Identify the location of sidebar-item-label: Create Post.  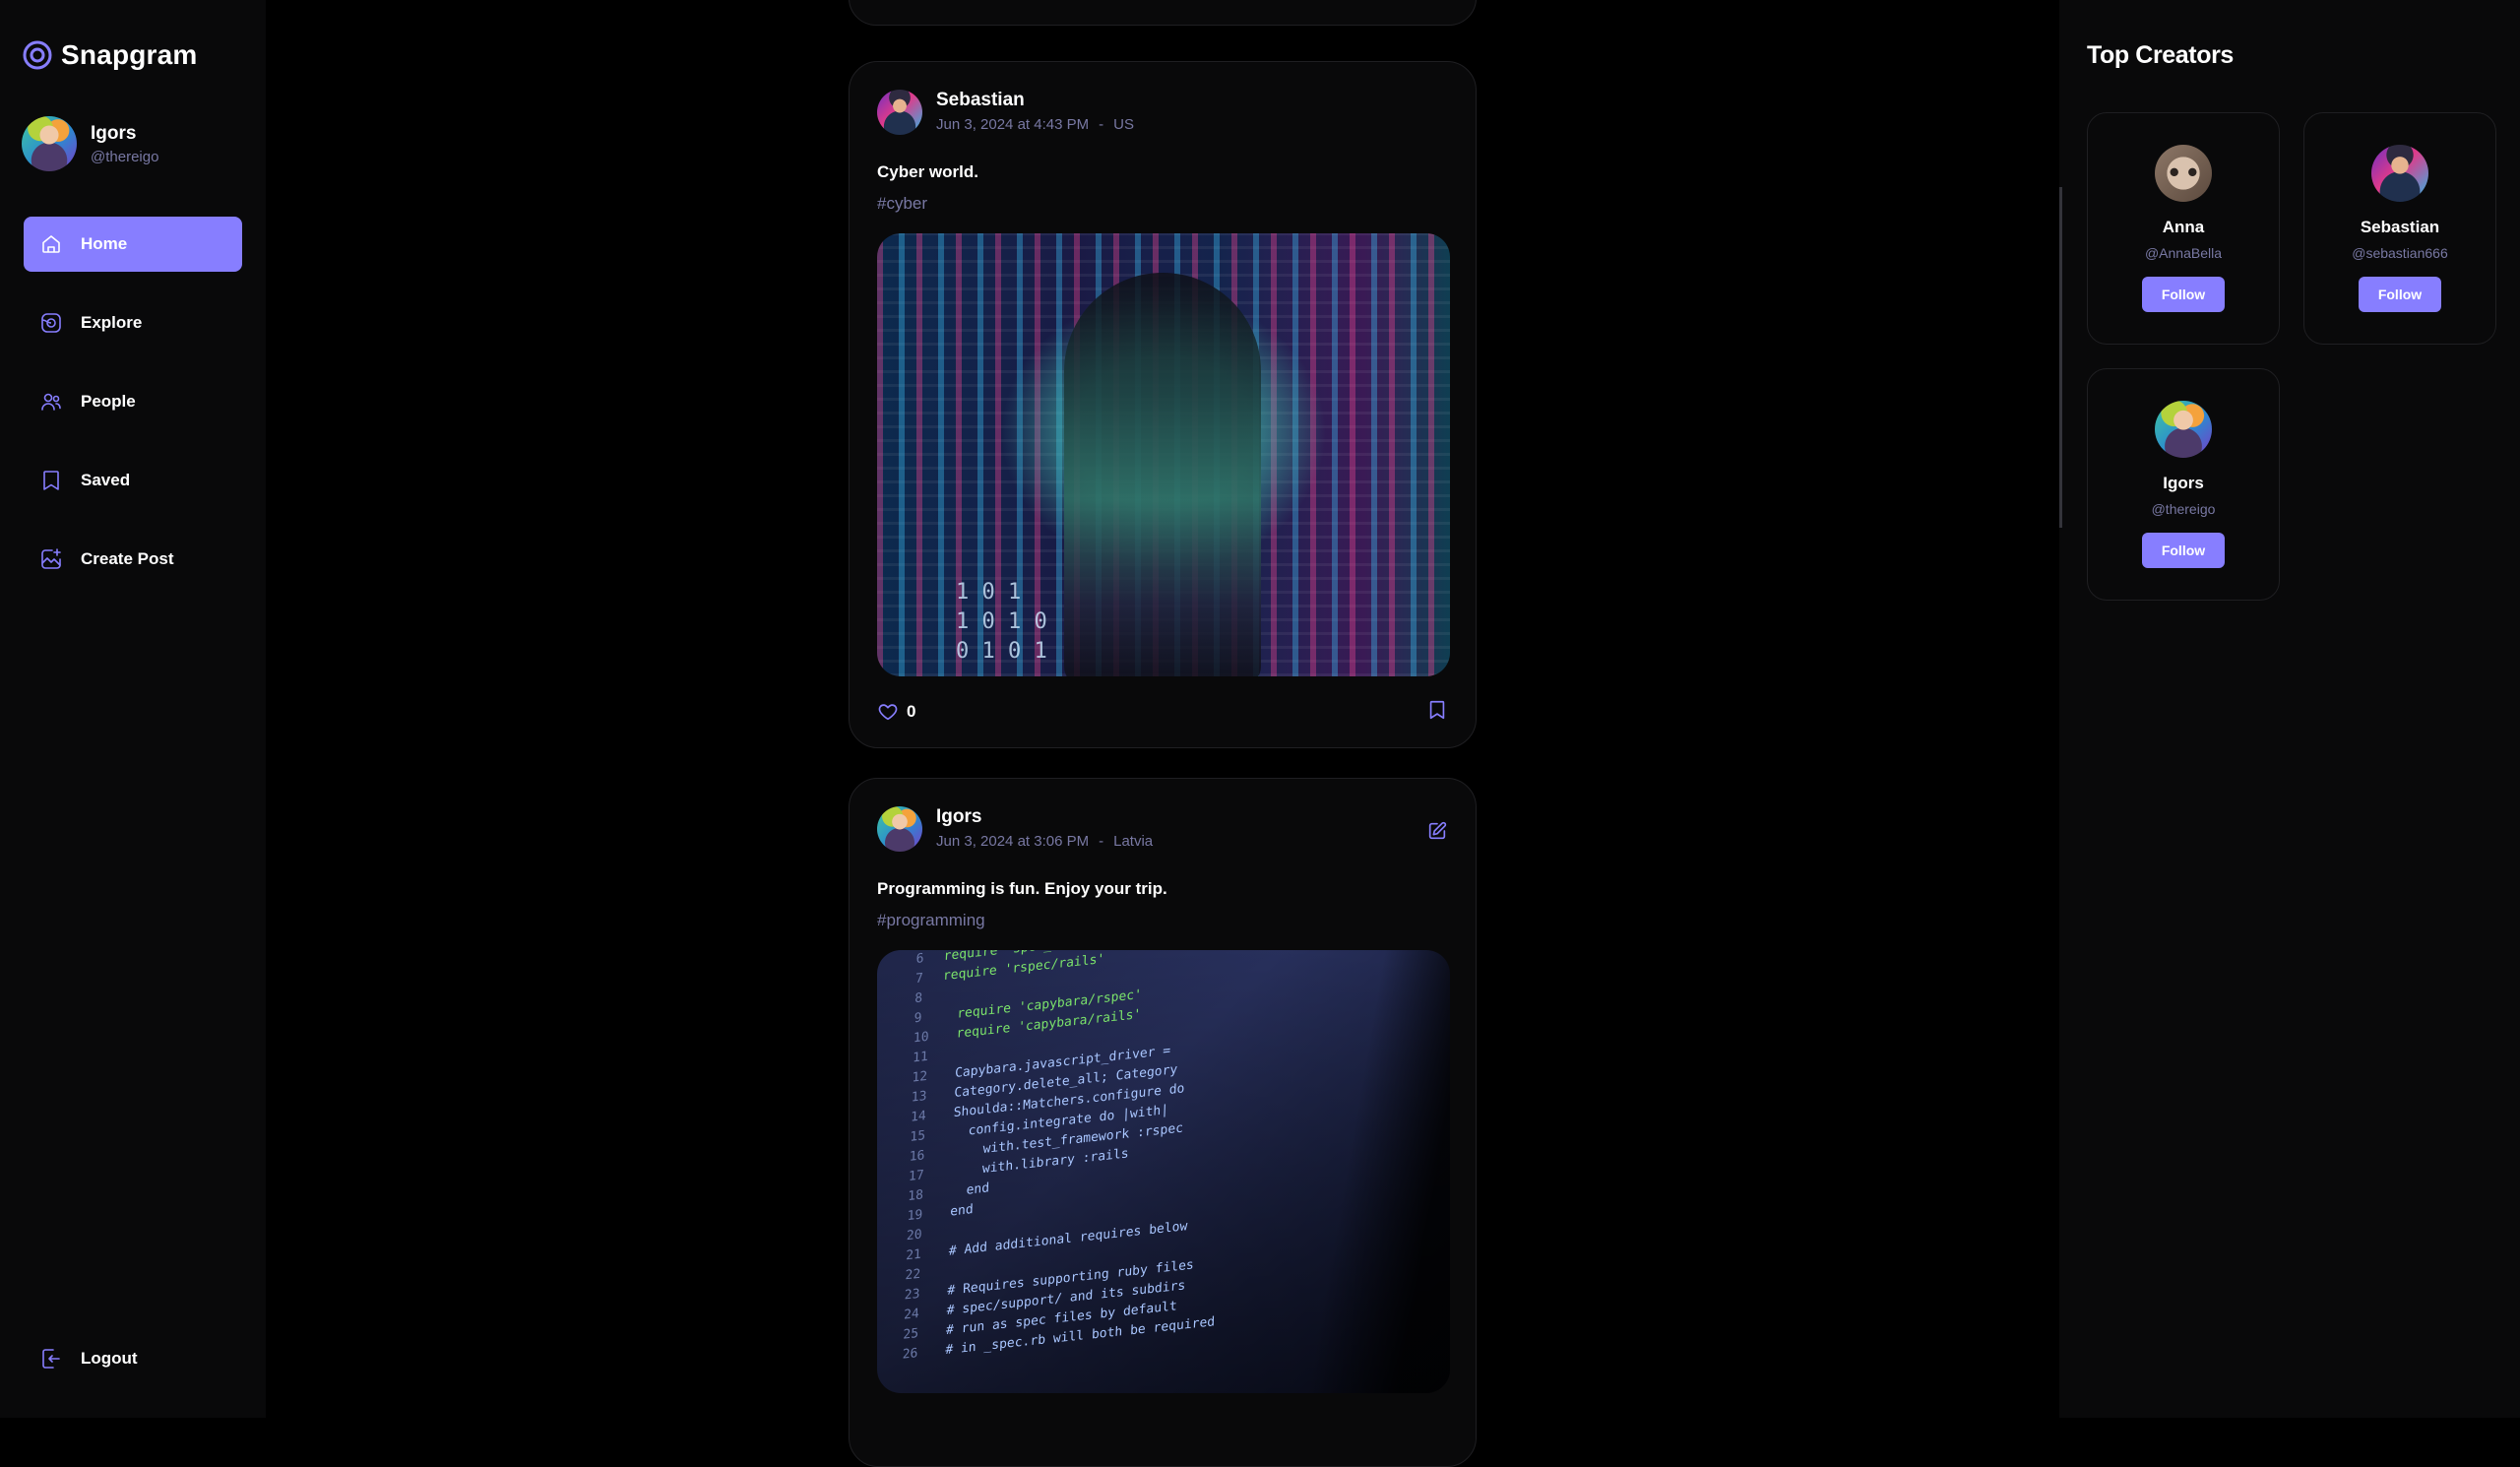
(127, 558).